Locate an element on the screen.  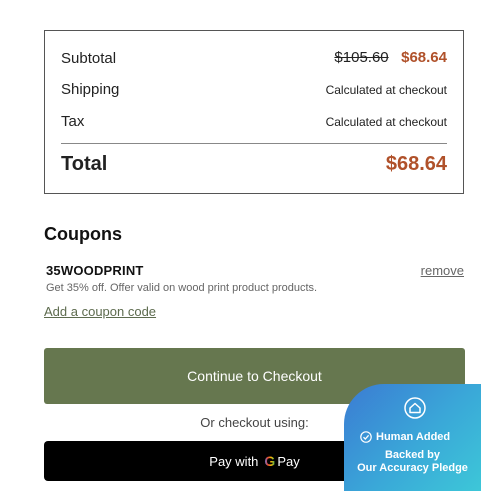
continue-to-checkout-label: Continue to Checkout is located at coordinates (254, 376).